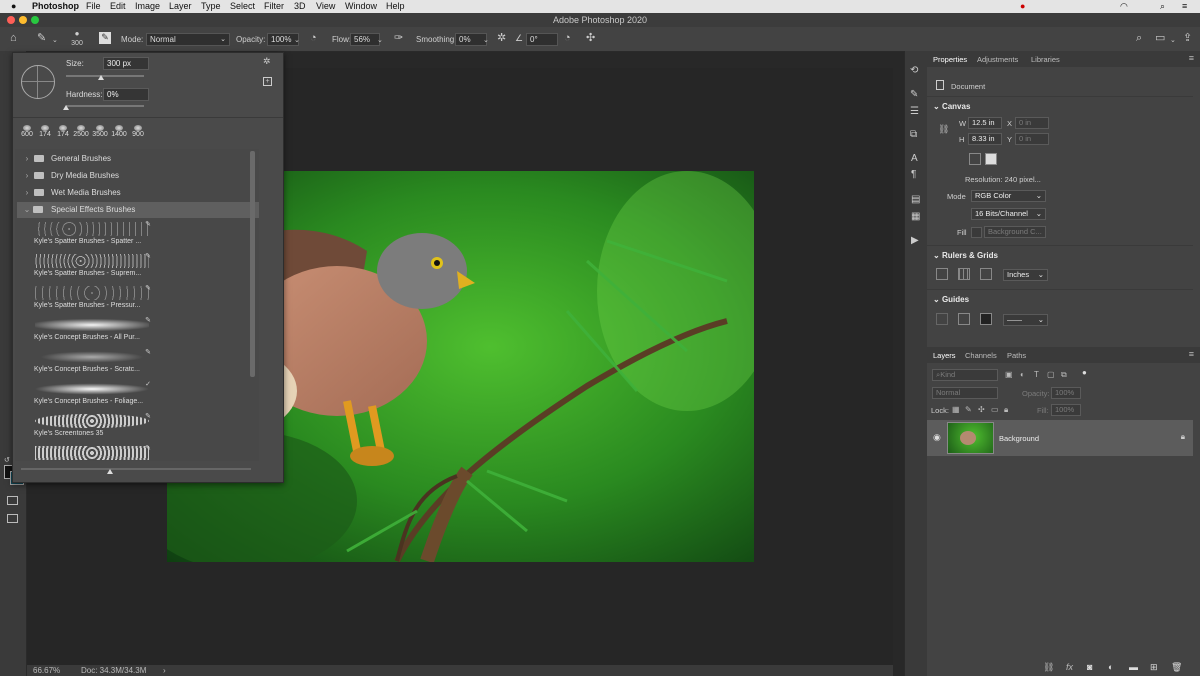 The image size is (1200, 676). What do you see at coordinates (914, 111) in the screenshot?
I see `adjustments-icon: ☰` at bounding box center [914, 111].